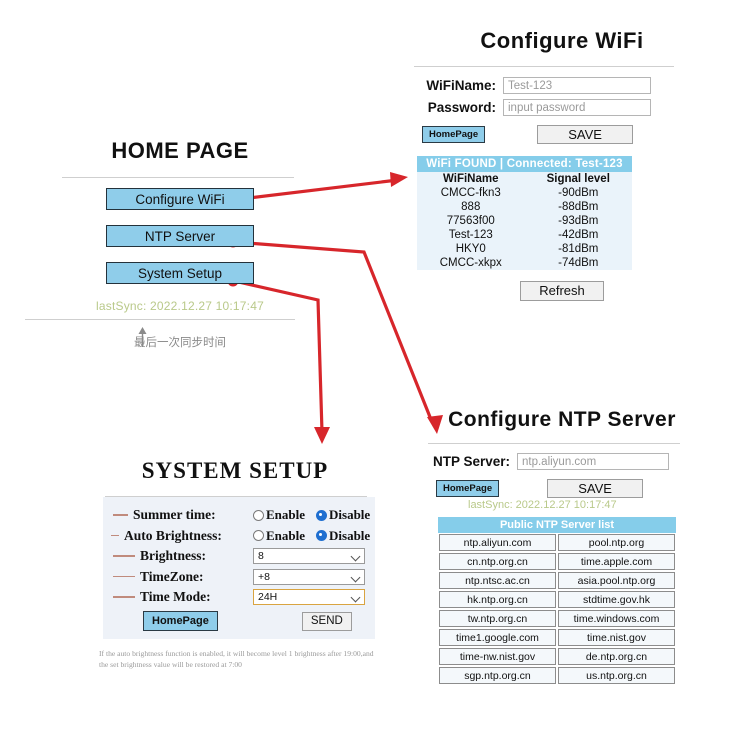 The height and width of the screenshot is (750, 750). What do you see at coordinates (180, 199) in the screenshot?
I see `home-button-configure-wifi: Configure WiFi` at bounding box center [180, 199].